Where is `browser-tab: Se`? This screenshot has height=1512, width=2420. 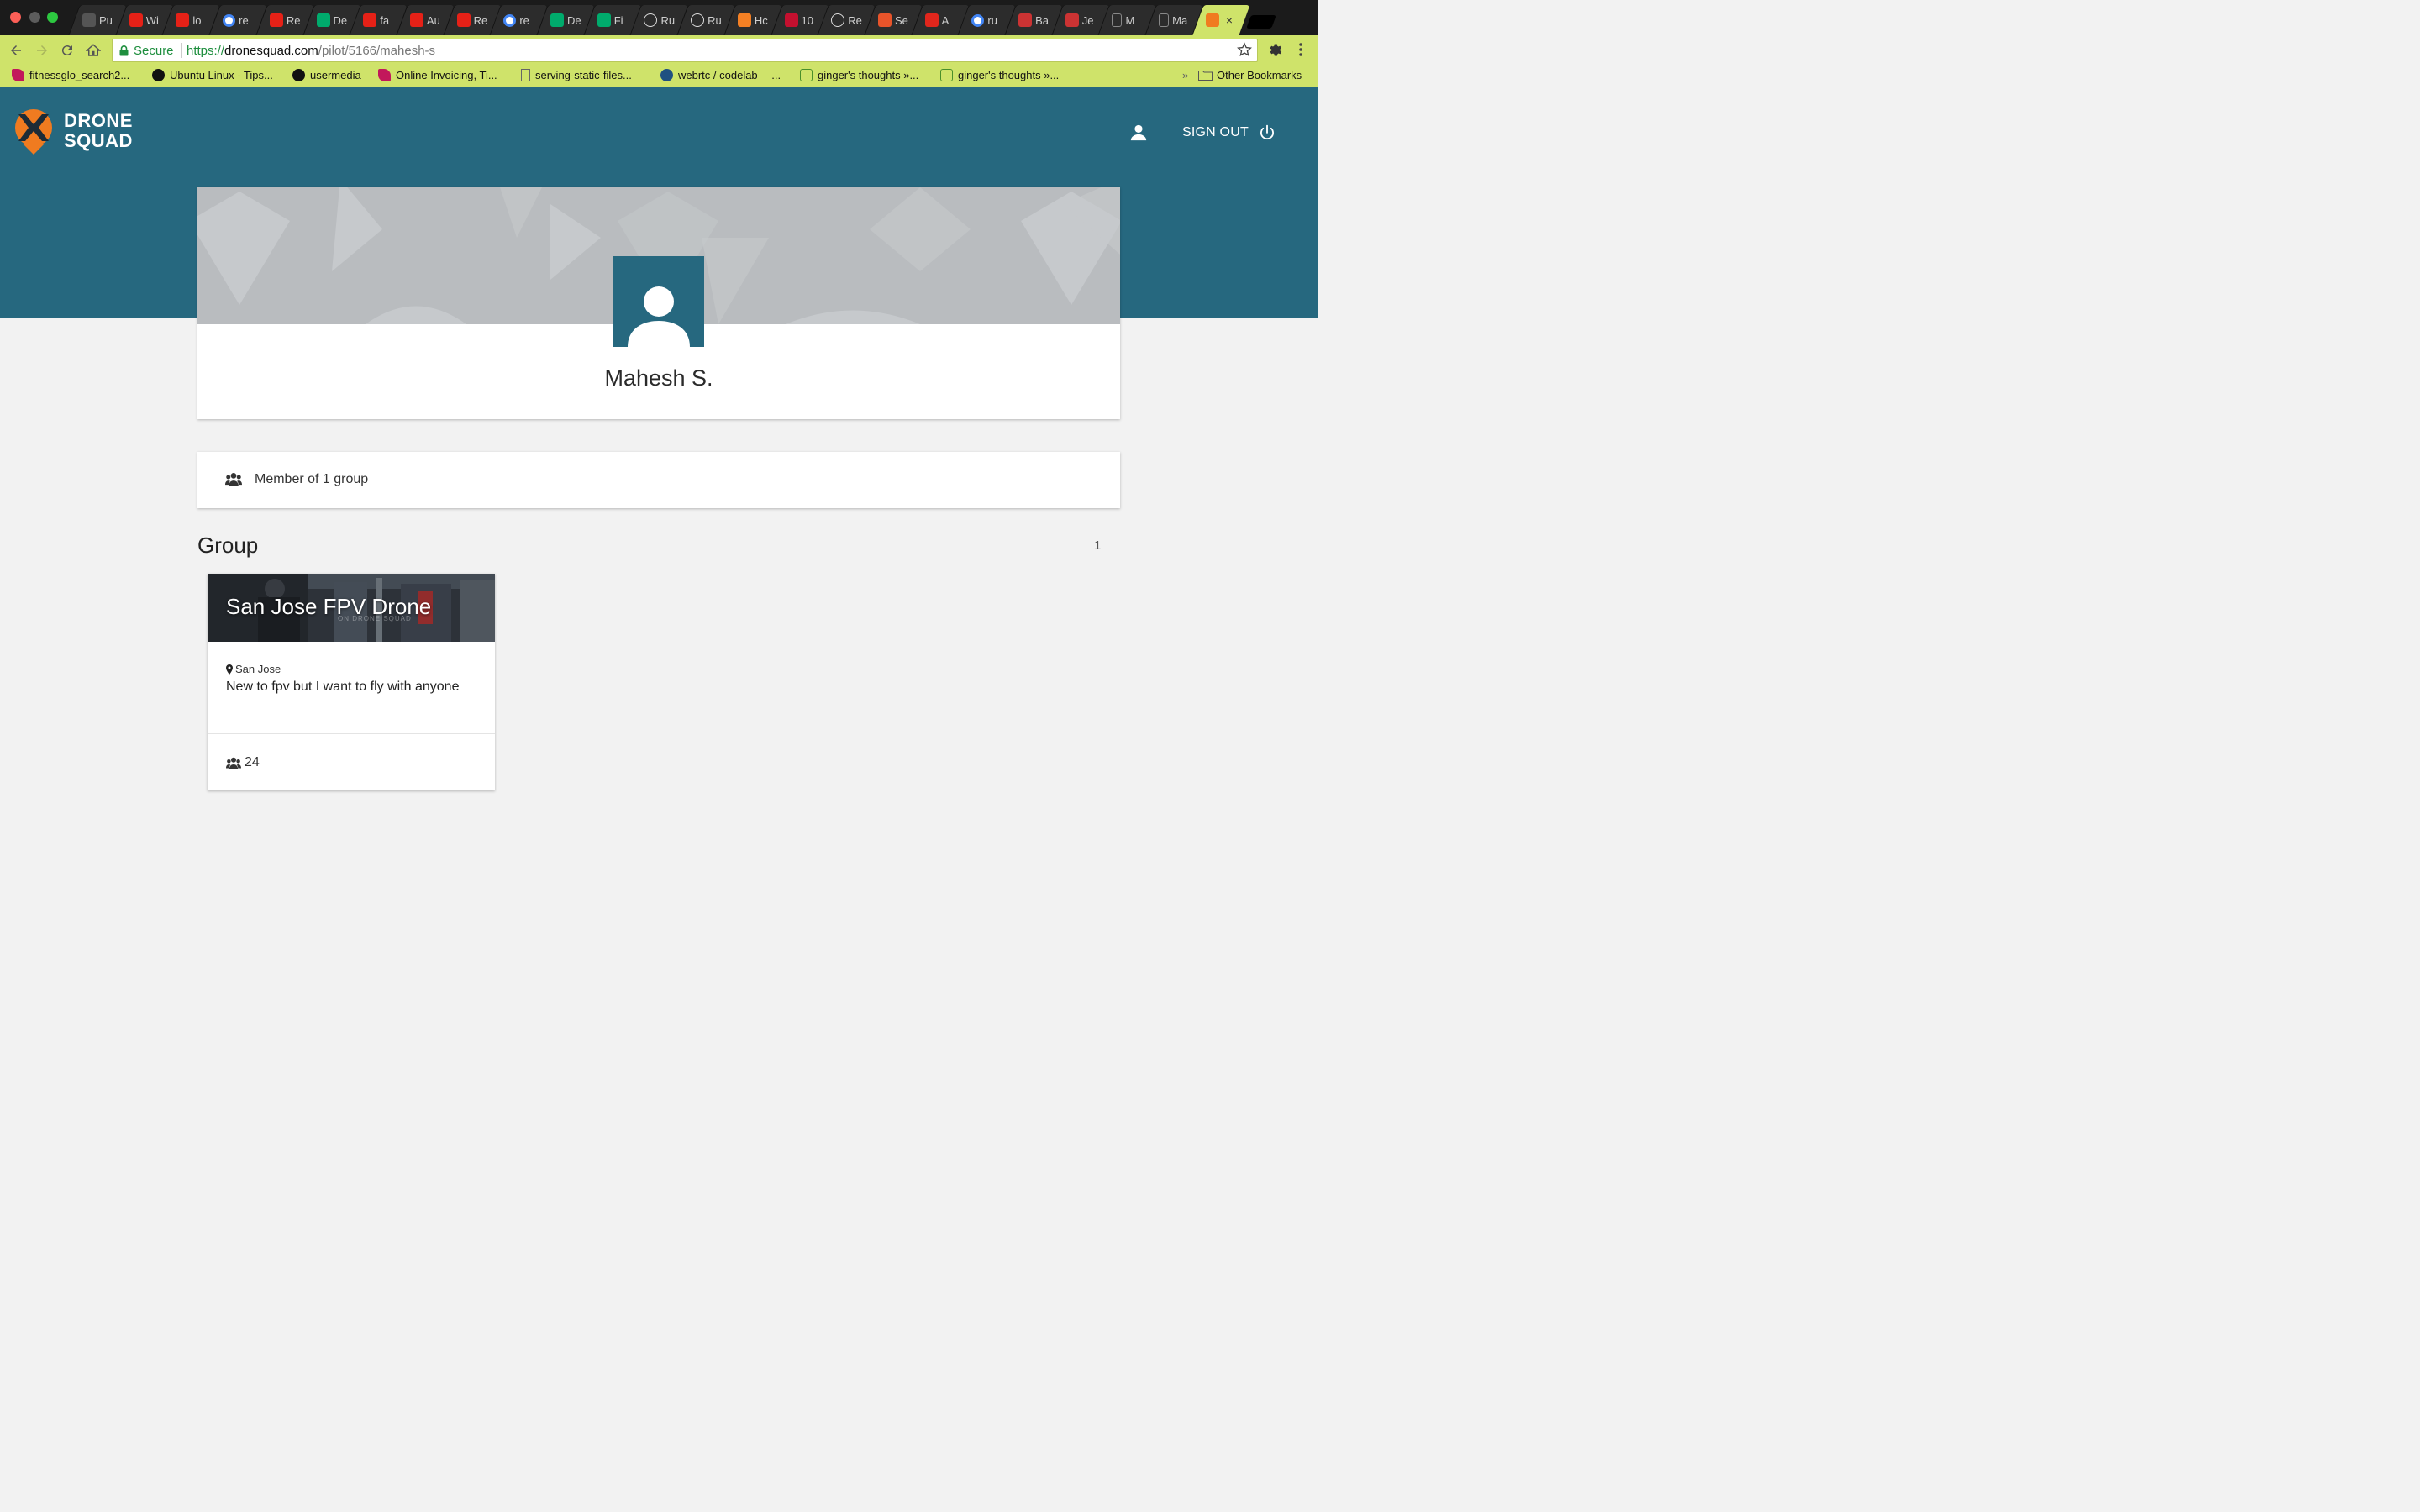 browser-tab: Se is located at coordinates (894, 20).